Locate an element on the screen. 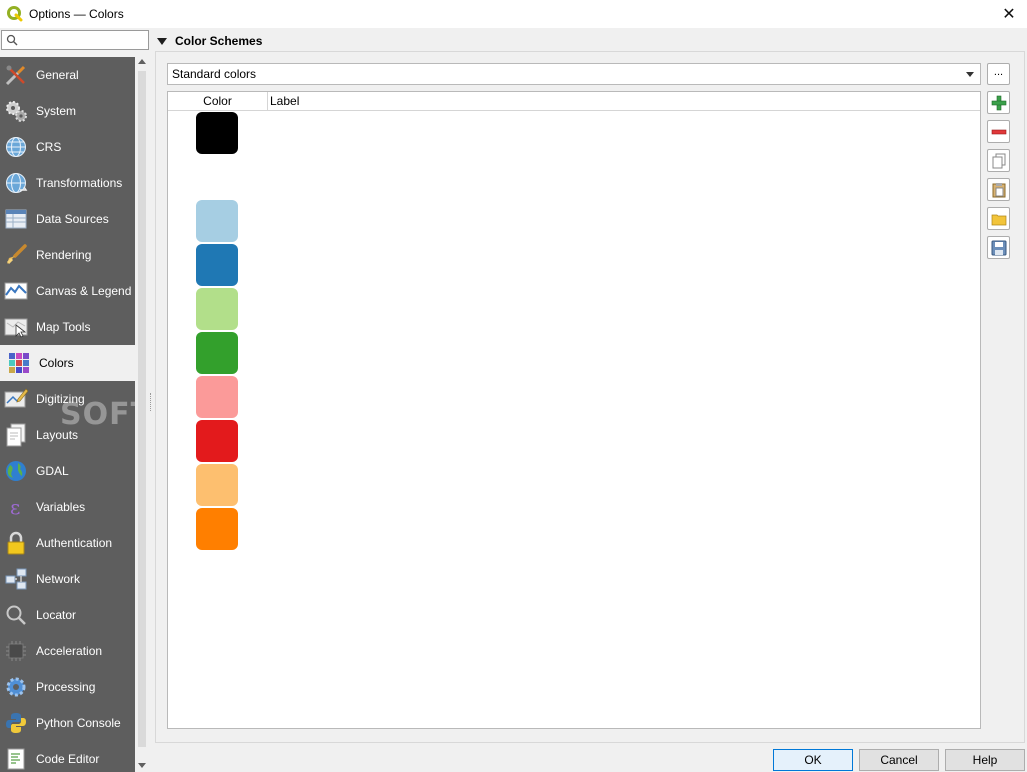 The height and width of the screenshot is (772, 1027). sidebar-scrollbar is located at coordinates (142, 414).